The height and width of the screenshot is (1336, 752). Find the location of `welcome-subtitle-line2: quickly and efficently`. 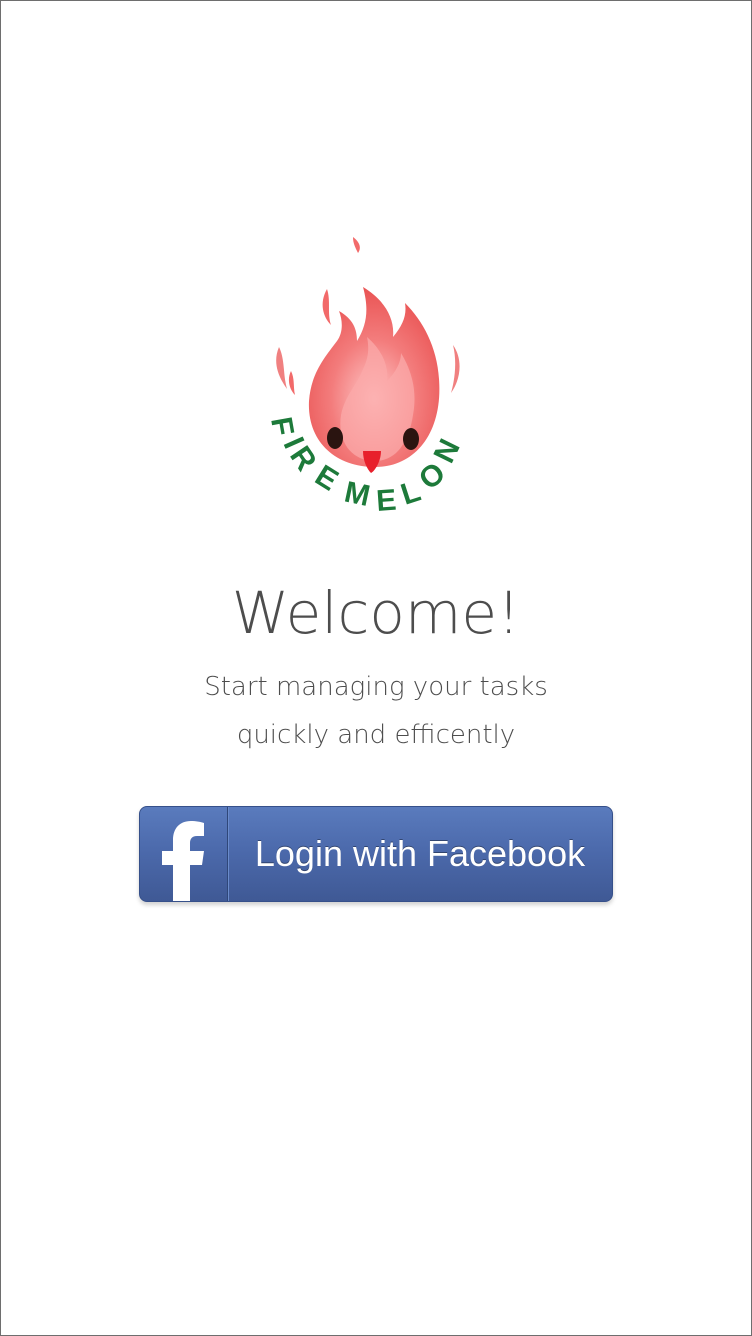

welcome-subtitle-line2: quickly and efficently is located at coordinates (376, 735).